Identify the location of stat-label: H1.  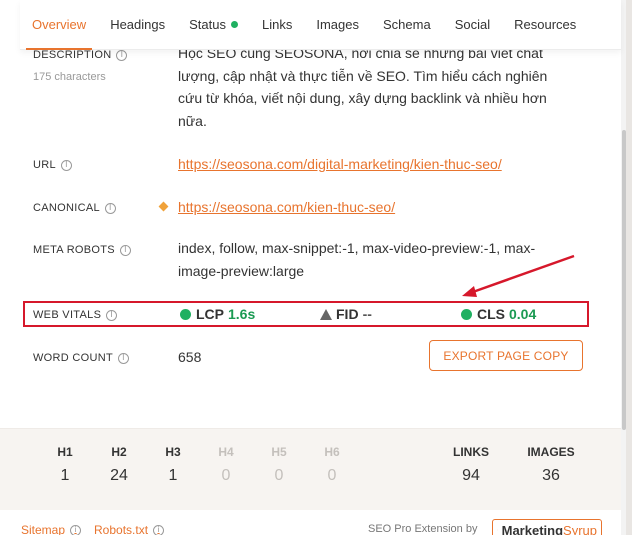
(65, 452).